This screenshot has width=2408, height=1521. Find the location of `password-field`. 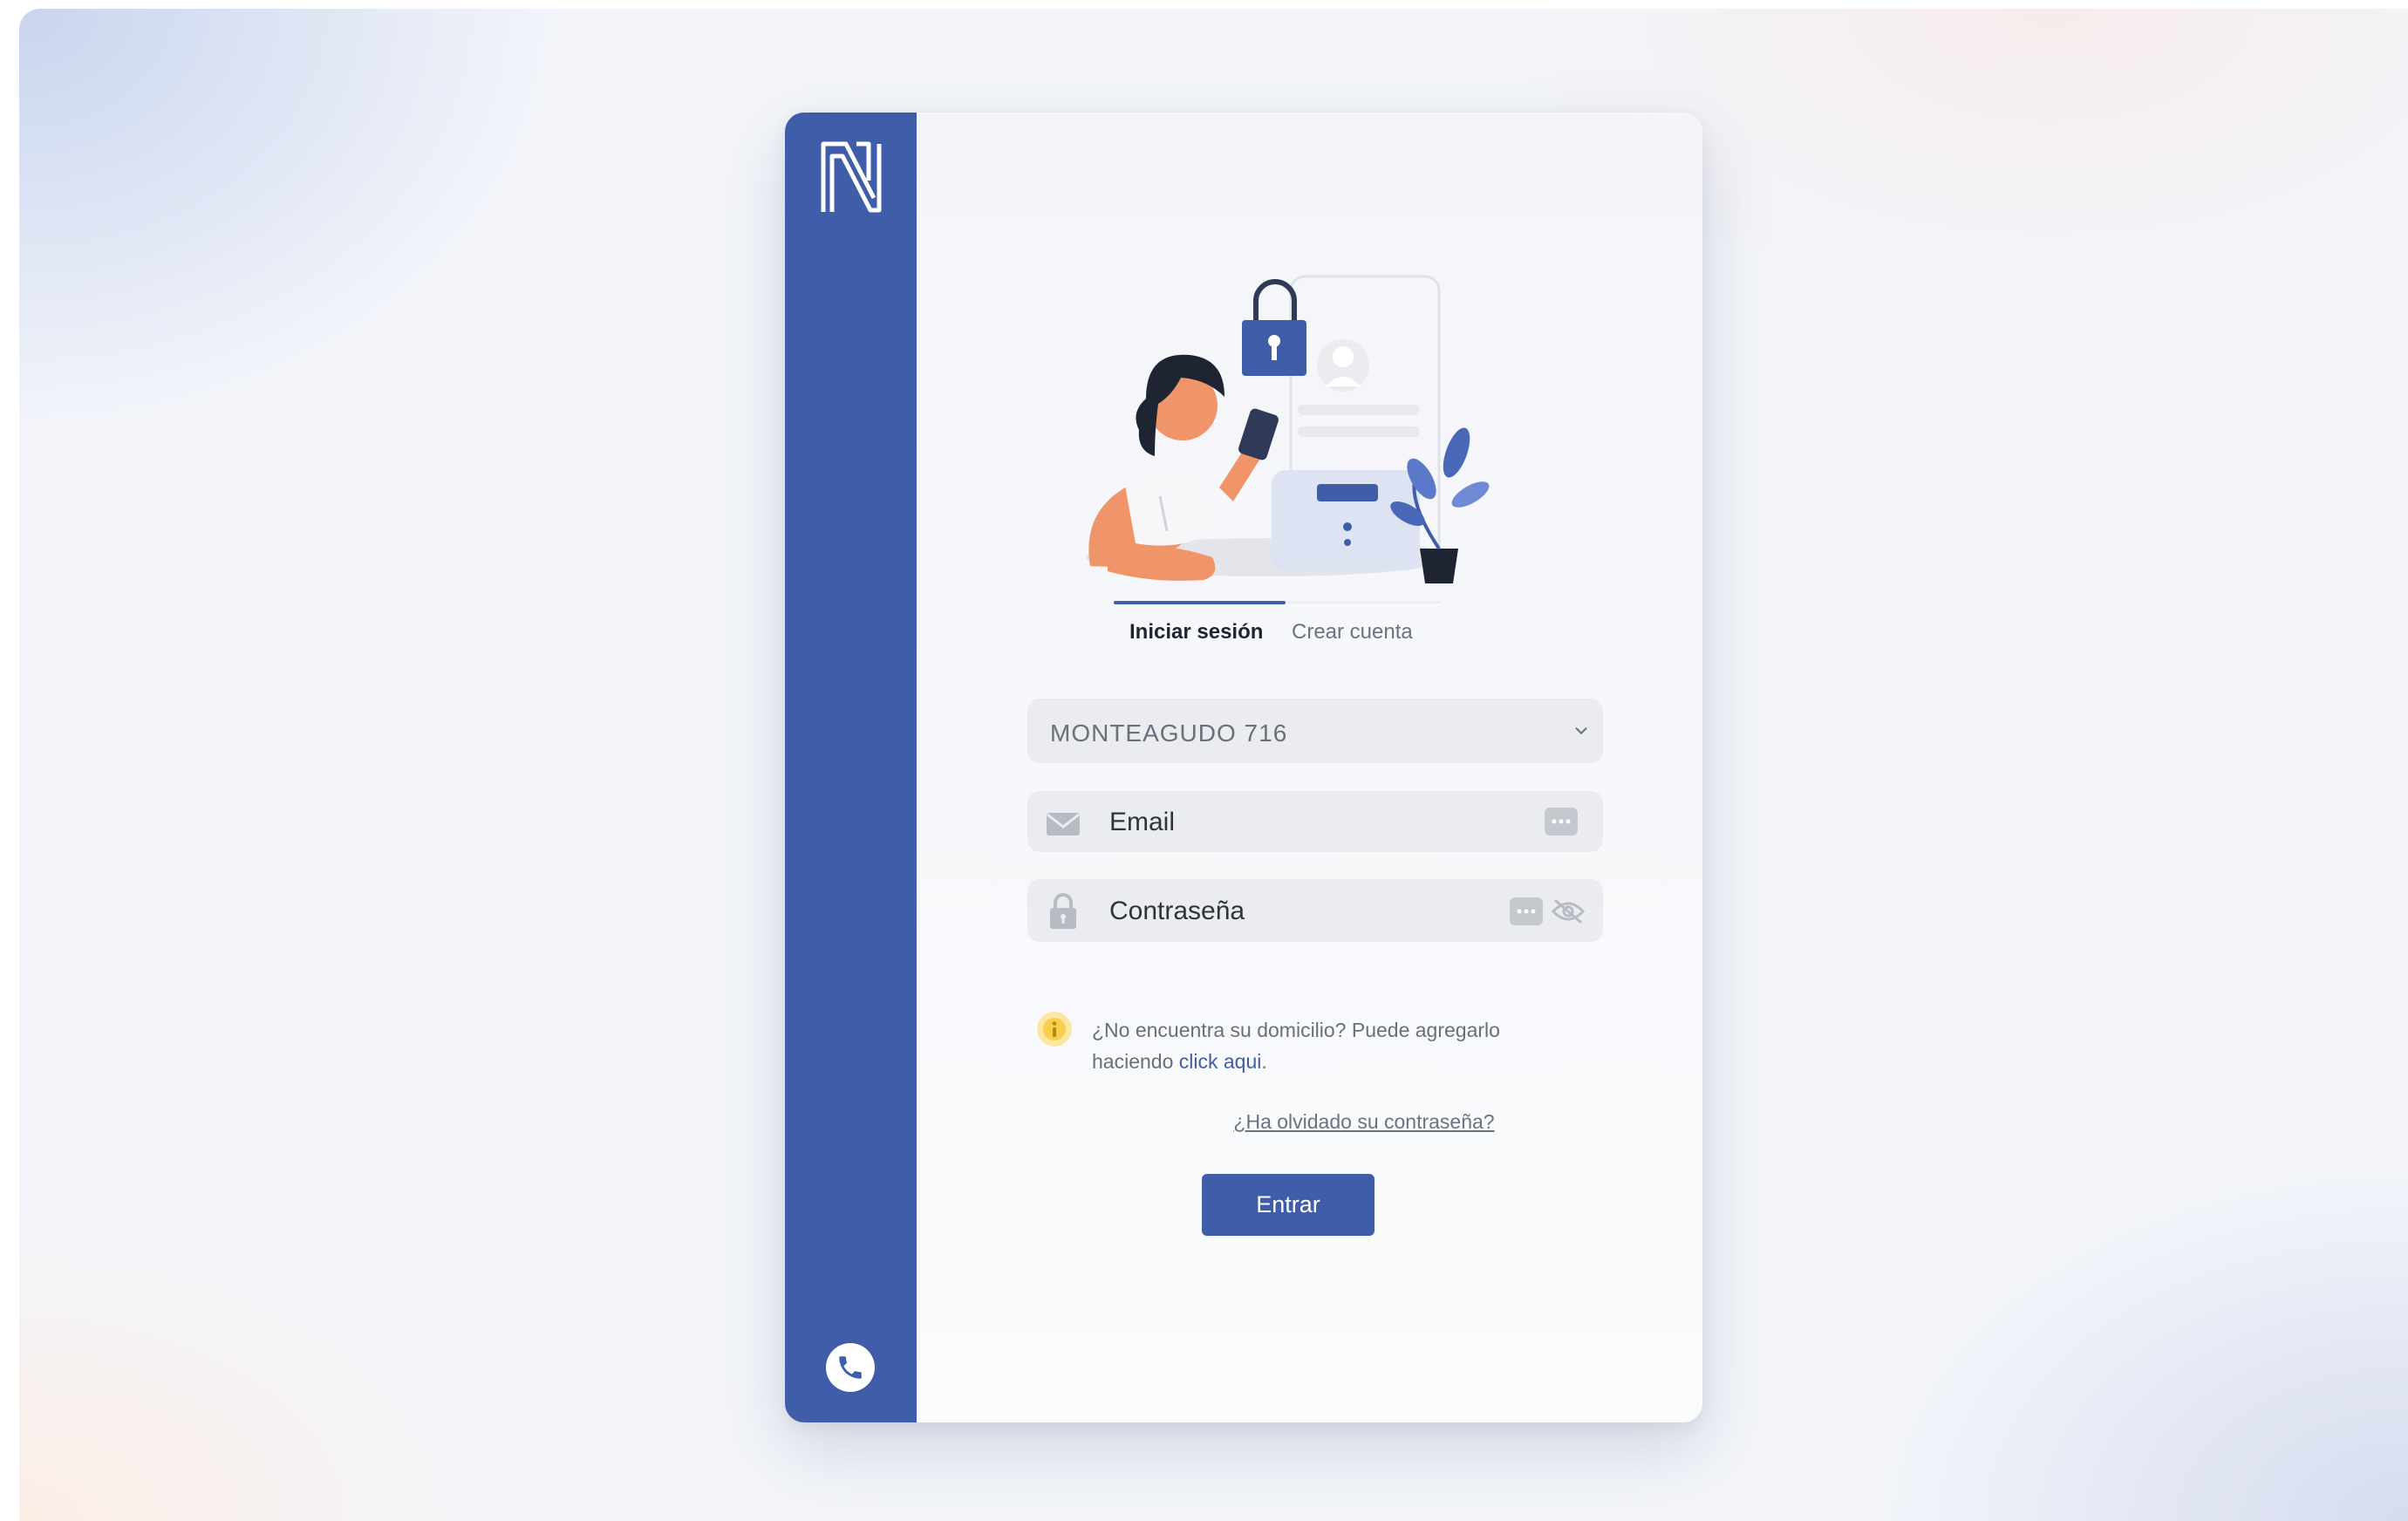

password-field is located at coordinates (1315, 911).